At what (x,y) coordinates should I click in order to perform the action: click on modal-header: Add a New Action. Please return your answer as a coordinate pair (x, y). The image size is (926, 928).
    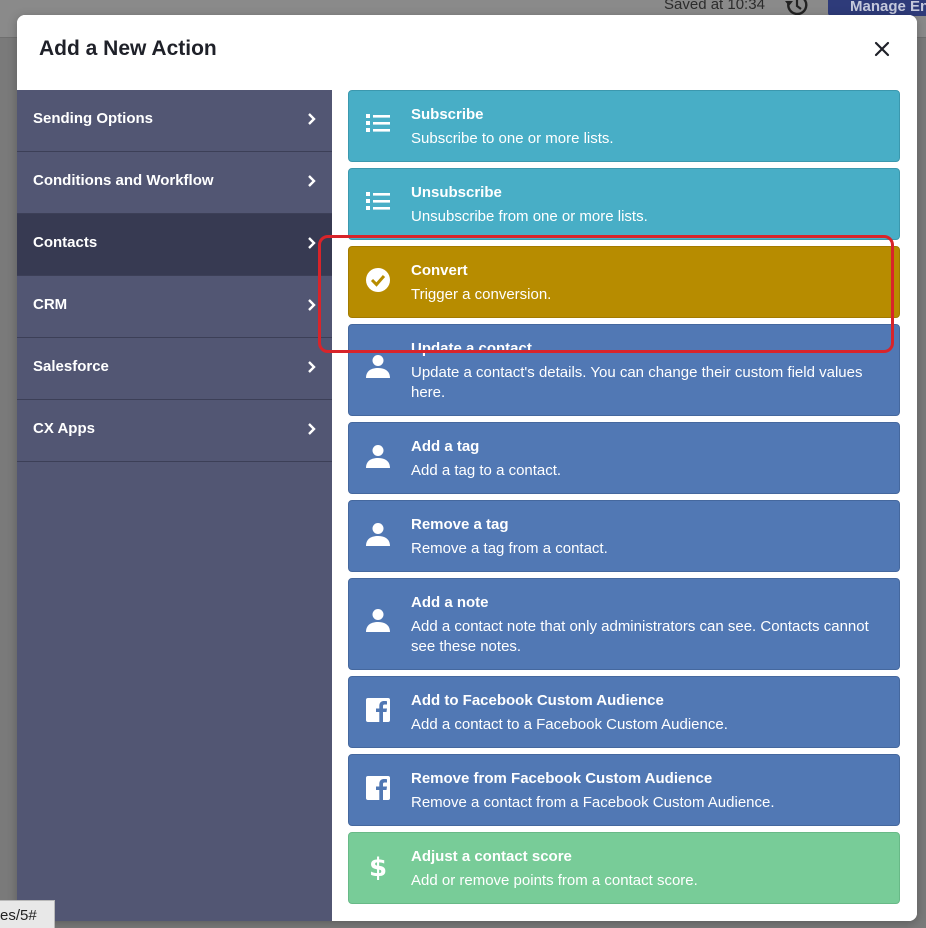
    Looking at the image, I should click on (467, 52).